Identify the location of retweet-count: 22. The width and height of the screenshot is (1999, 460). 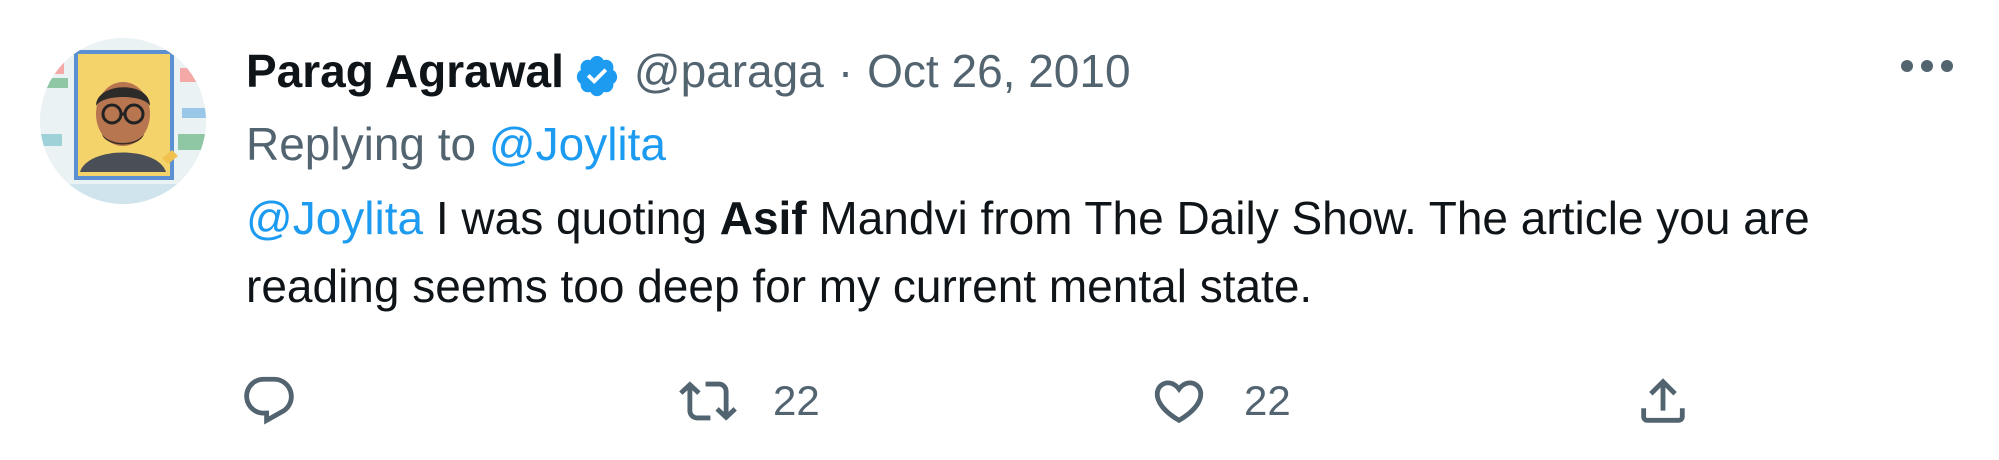
(796, 400).